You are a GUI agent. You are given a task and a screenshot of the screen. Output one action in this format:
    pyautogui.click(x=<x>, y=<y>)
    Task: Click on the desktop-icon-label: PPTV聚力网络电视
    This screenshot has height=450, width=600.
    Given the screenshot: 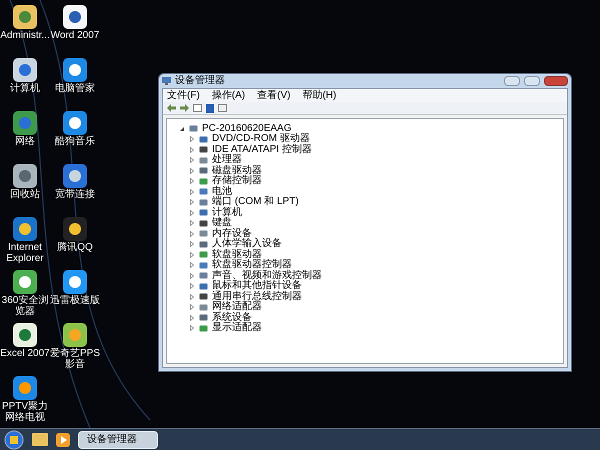 What is the action you would take?
    pyautogui.click(x=25, y=412)
    